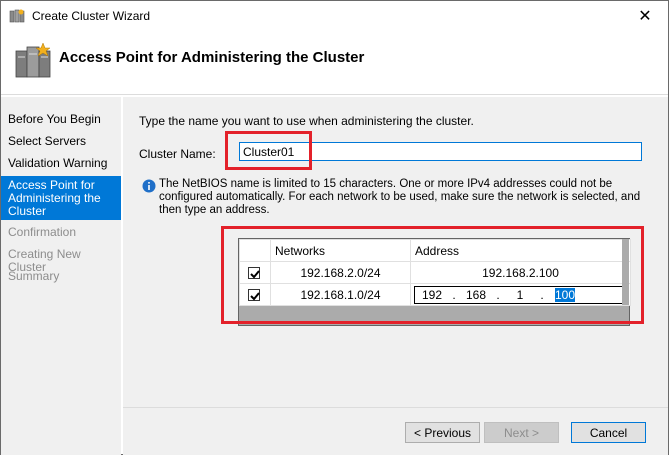 The height and width of the screenshot is (455, 669). What do you see at coordinates (476, 295) in the screenshot?
I see `ip-octet-2: 168` at bounding box center [476, 295].